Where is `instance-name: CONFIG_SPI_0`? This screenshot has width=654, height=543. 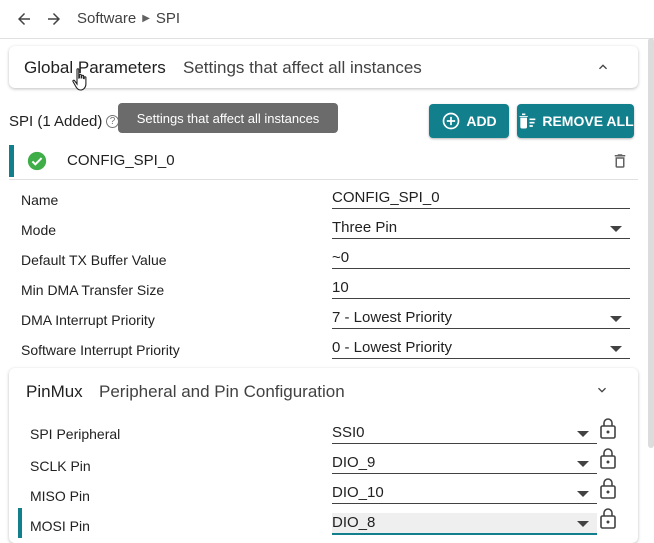
instance-name: CONFIG_SPI_0 is located at coordinates (121, 160).